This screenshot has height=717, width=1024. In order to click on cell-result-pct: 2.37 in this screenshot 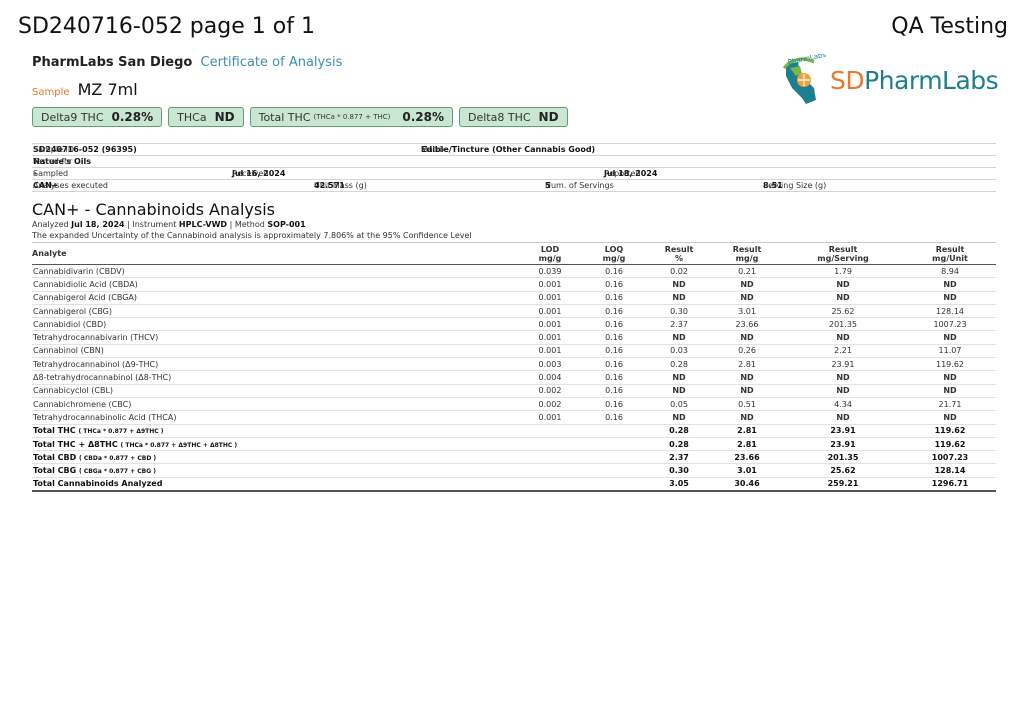, I will do `click(679, 457)`.